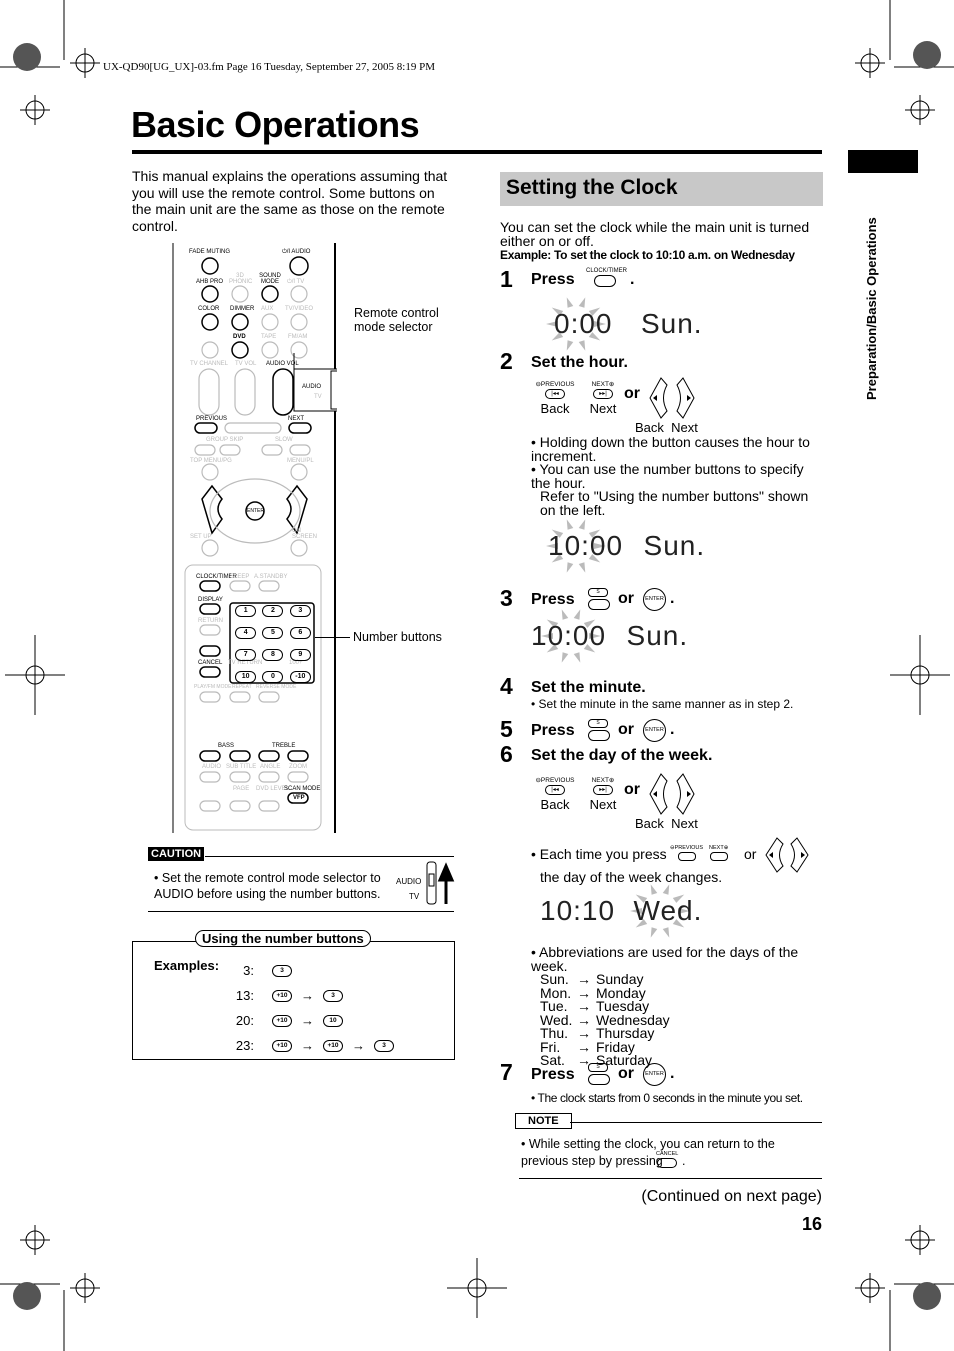 The width and height of the screenshot is (954, 1351). I want to click on note-label: NOTE, so click(543, 1121).